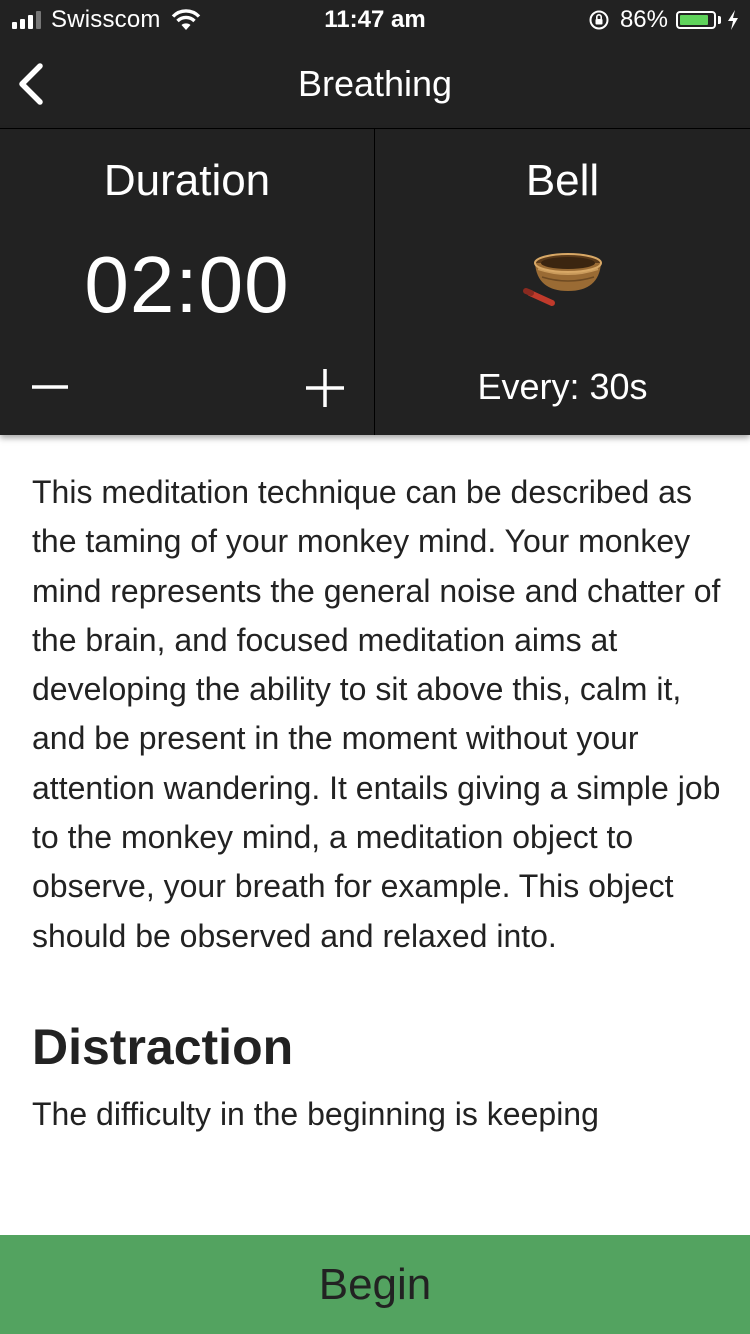  Describe the element at coordinates (187, 285) in the screenshot. I see `duration-value: 02:00` at that location.